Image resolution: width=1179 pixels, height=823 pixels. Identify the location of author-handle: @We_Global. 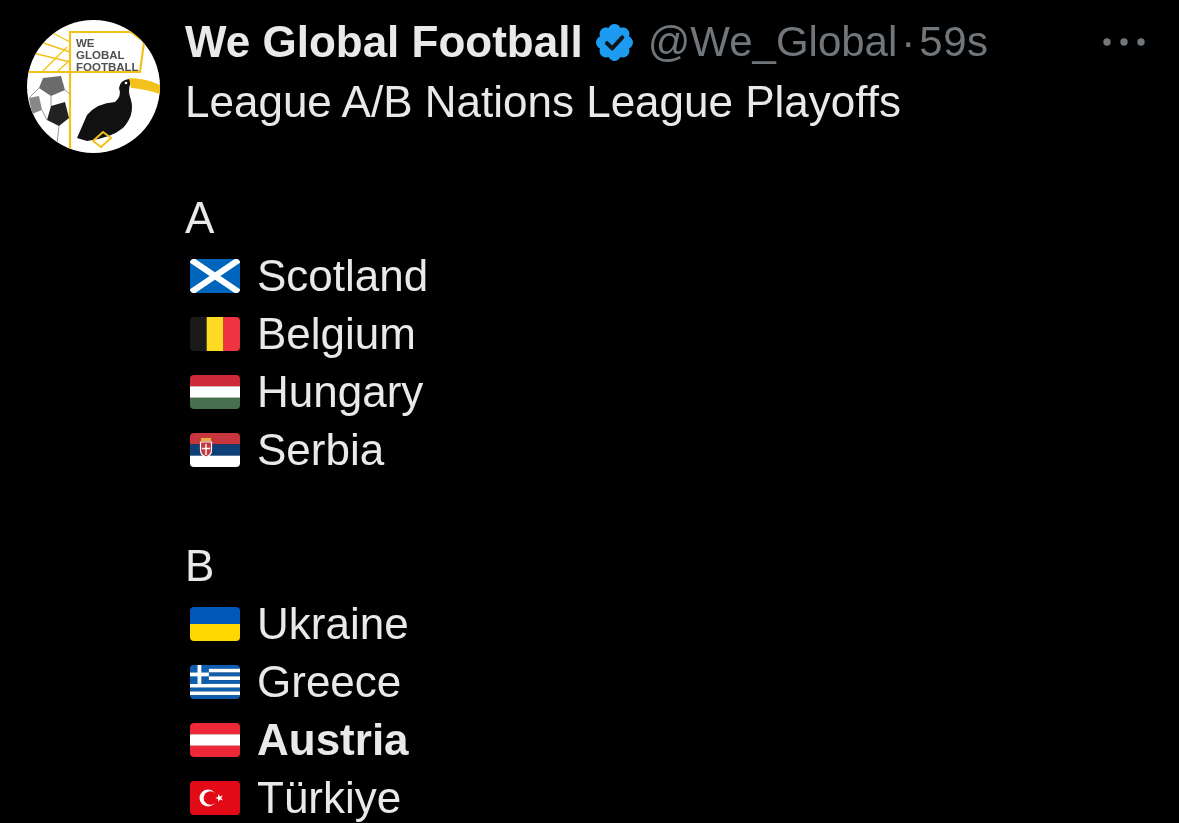
(772, 42).